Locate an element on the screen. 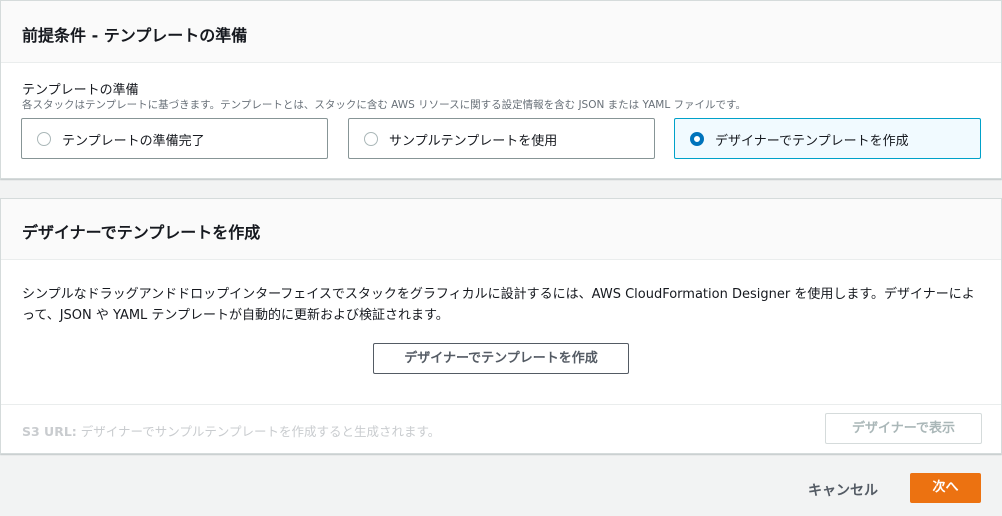 Image resolution: width=1002 pixels, height=516 pixels. s3-url-field: S3 URL: デザイナーでサンプルテンプレートを作成すると生成されます。 is located at coordinates (231, 430).